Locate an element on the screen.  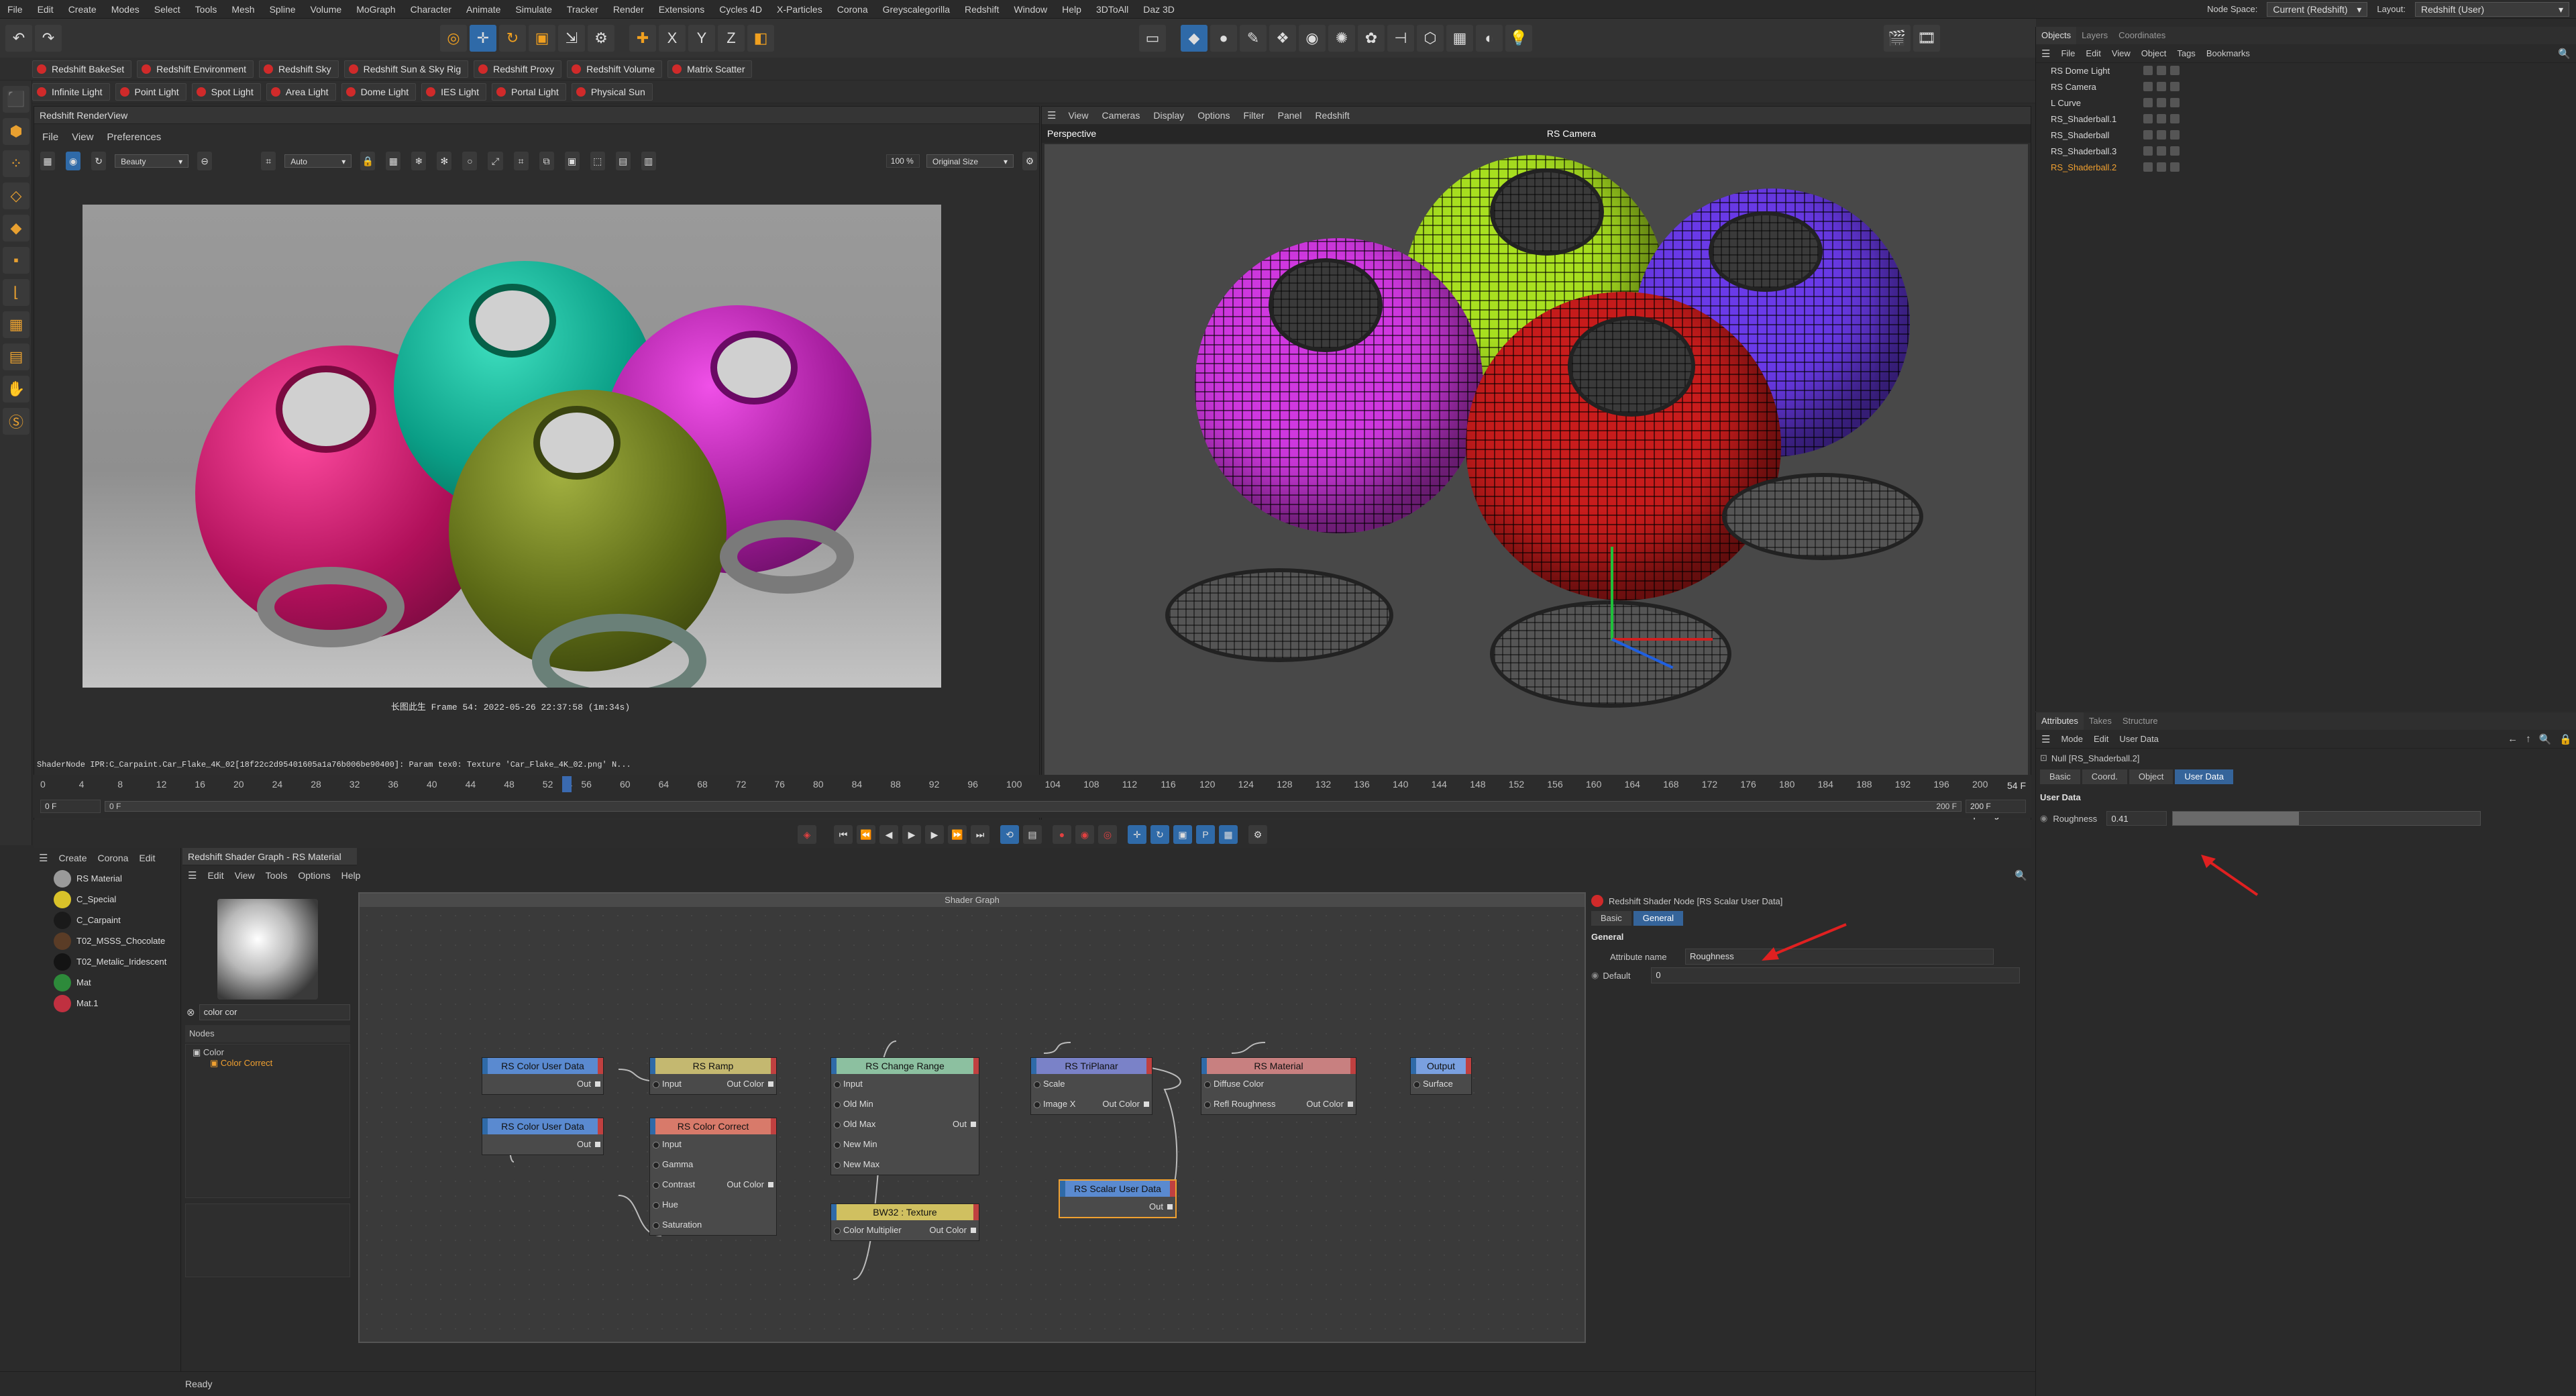
node-port: Input is located at coordinates (905, 1084).